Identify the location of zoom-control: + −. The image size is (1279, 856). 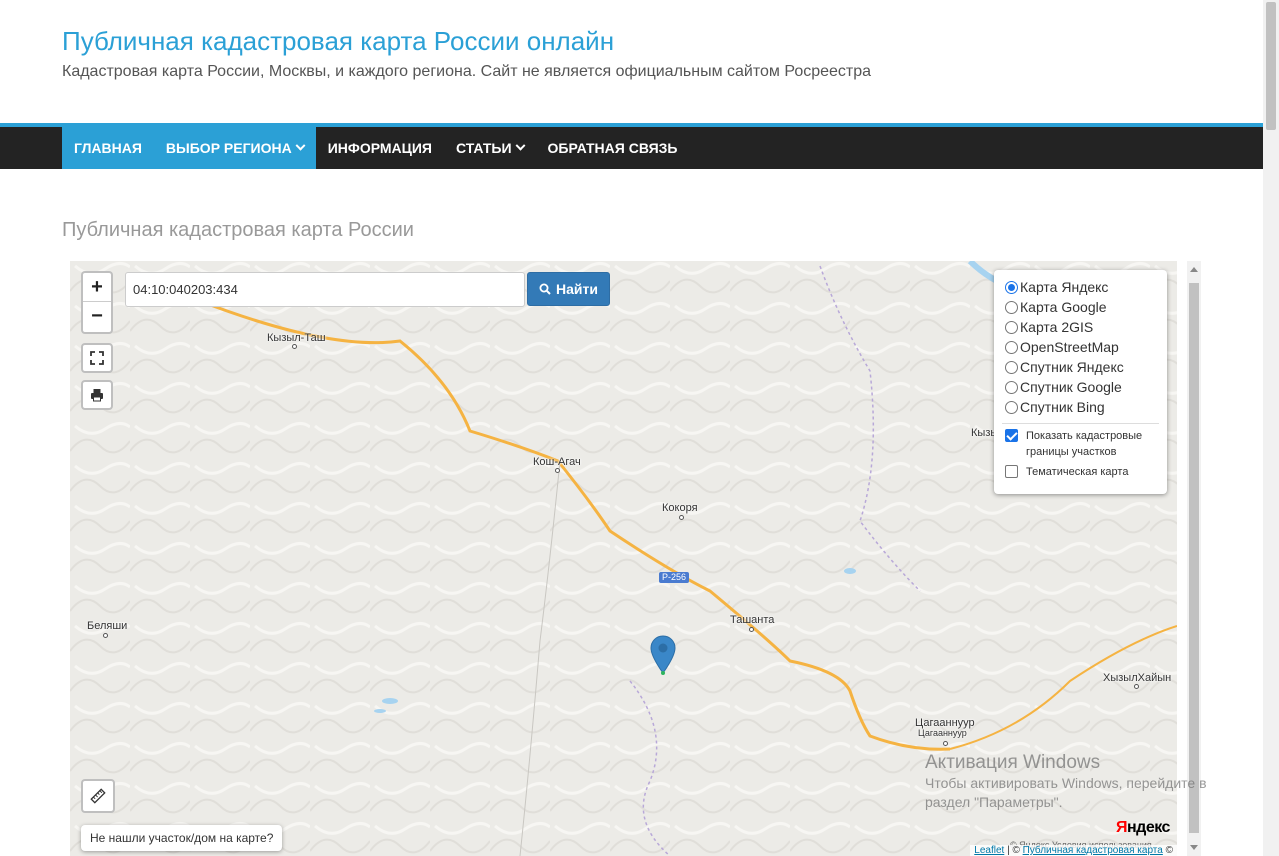
(97, 302).